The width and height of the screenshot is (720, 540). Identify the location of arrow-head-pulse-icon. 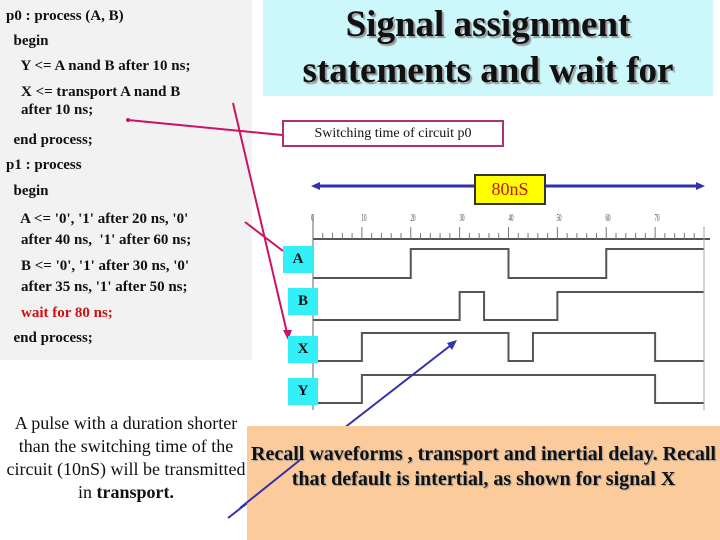
(452, 345).